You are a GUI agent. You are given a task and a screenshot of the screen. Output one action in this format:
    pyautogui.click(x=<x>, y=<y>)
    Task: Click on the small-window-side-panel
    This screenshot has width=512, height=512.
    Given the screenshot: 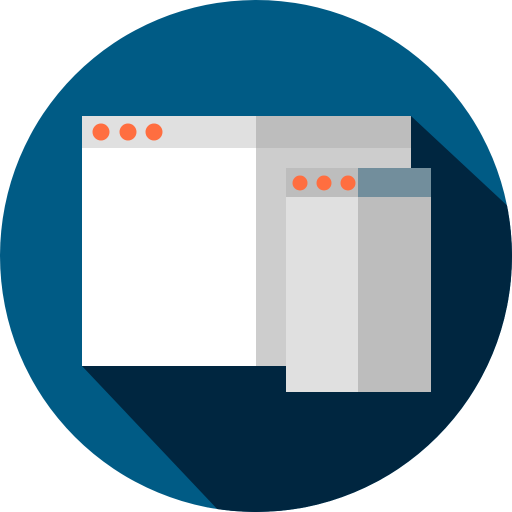 What is the action you would take?
    pyautogui.click(x=394, y=280)
    